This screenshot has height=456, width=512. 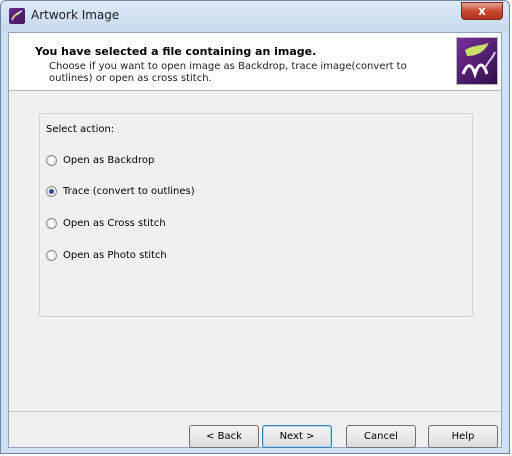 I want to click on window-title: Artwork Image, so click(x=75, y=15).